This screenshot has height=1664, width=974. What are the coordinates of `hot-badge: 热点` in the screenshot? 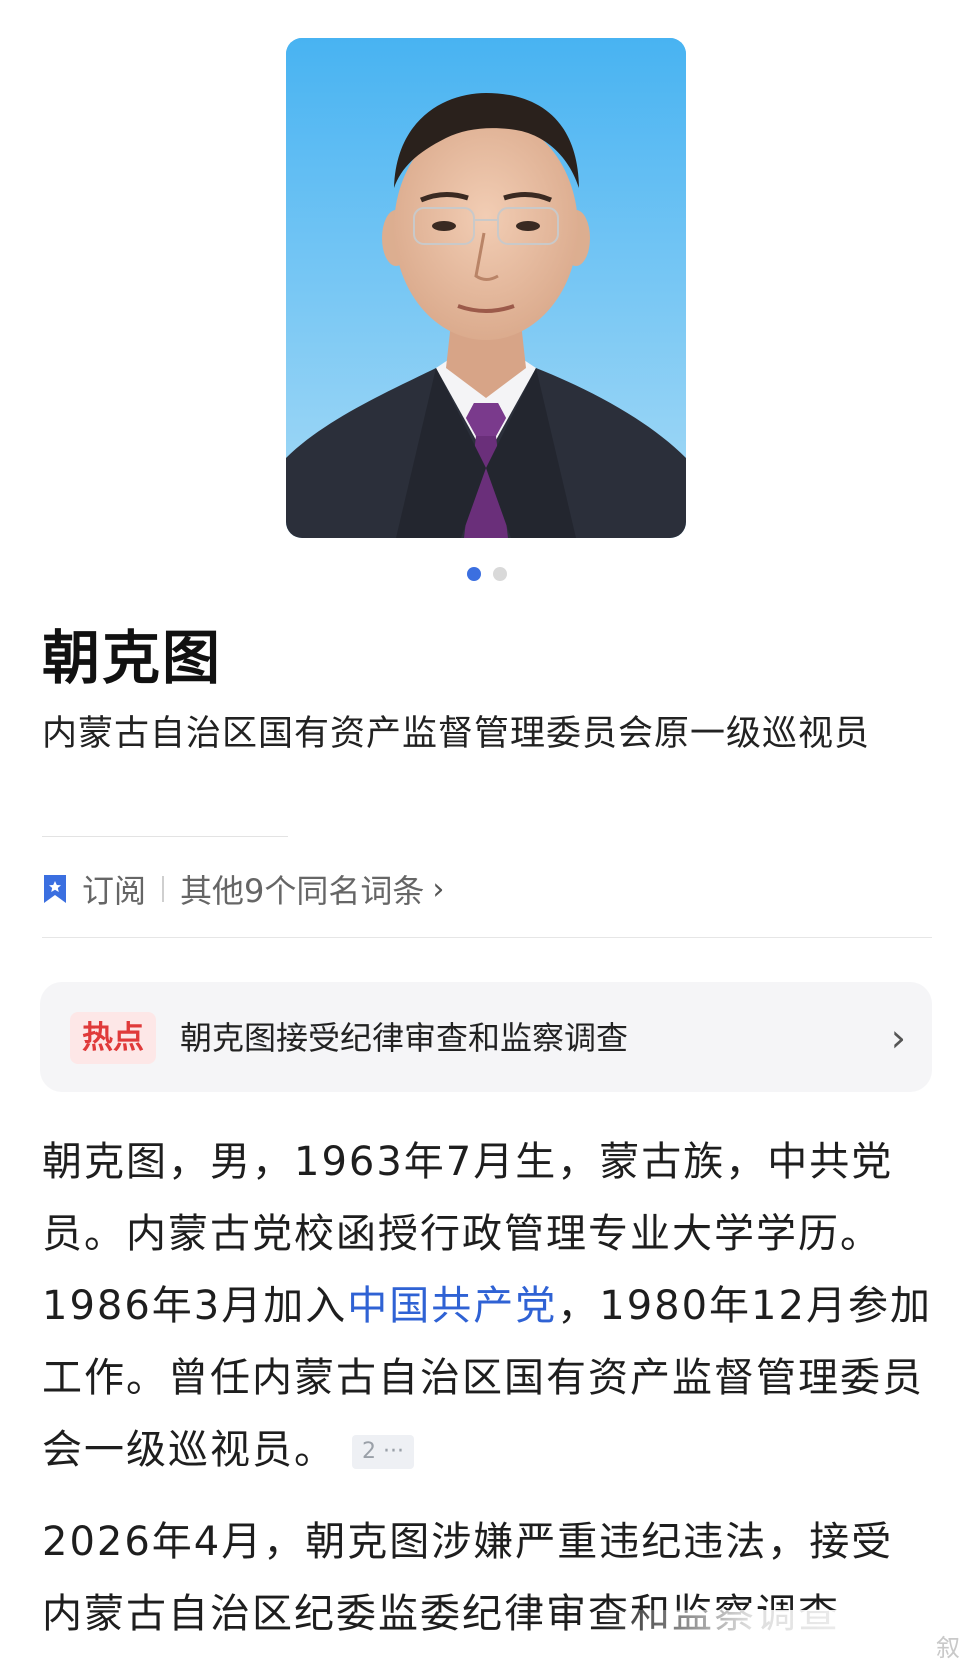 It's located at (113, 1038).